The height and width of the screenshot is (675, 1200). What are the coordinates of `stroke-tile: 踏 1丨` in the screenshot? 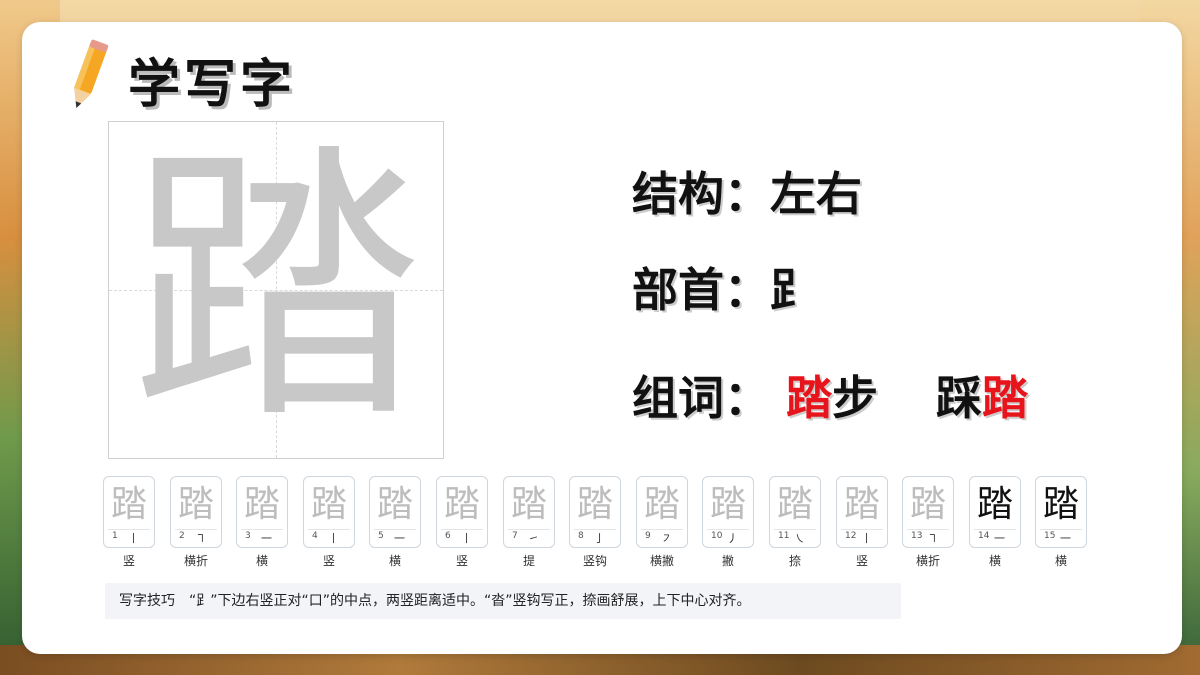 It's located at (129, 512).